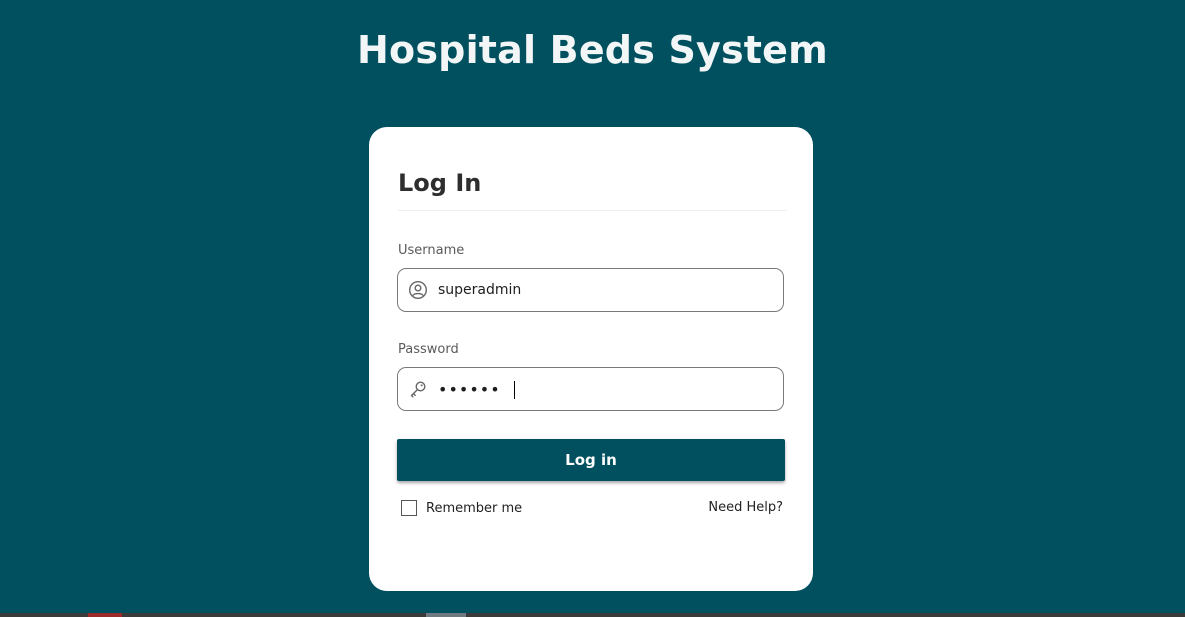 The image size is (1185, 617). I want to click on user-circle-icon, so click(418, 290).